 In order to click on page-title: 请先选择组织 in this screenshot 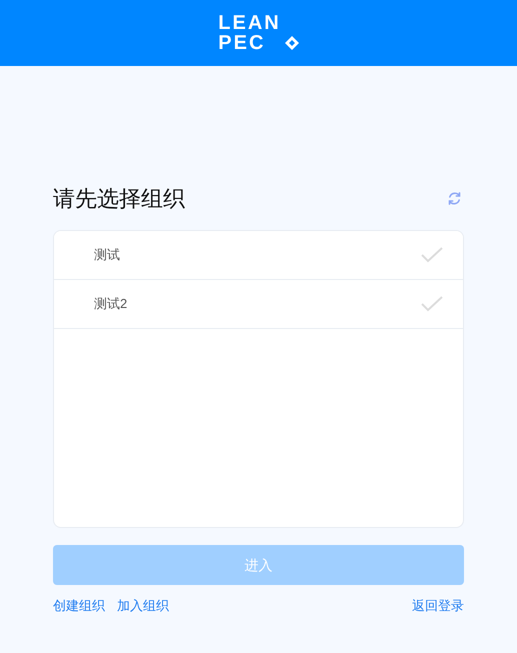, I will do `click(119, 199)`.